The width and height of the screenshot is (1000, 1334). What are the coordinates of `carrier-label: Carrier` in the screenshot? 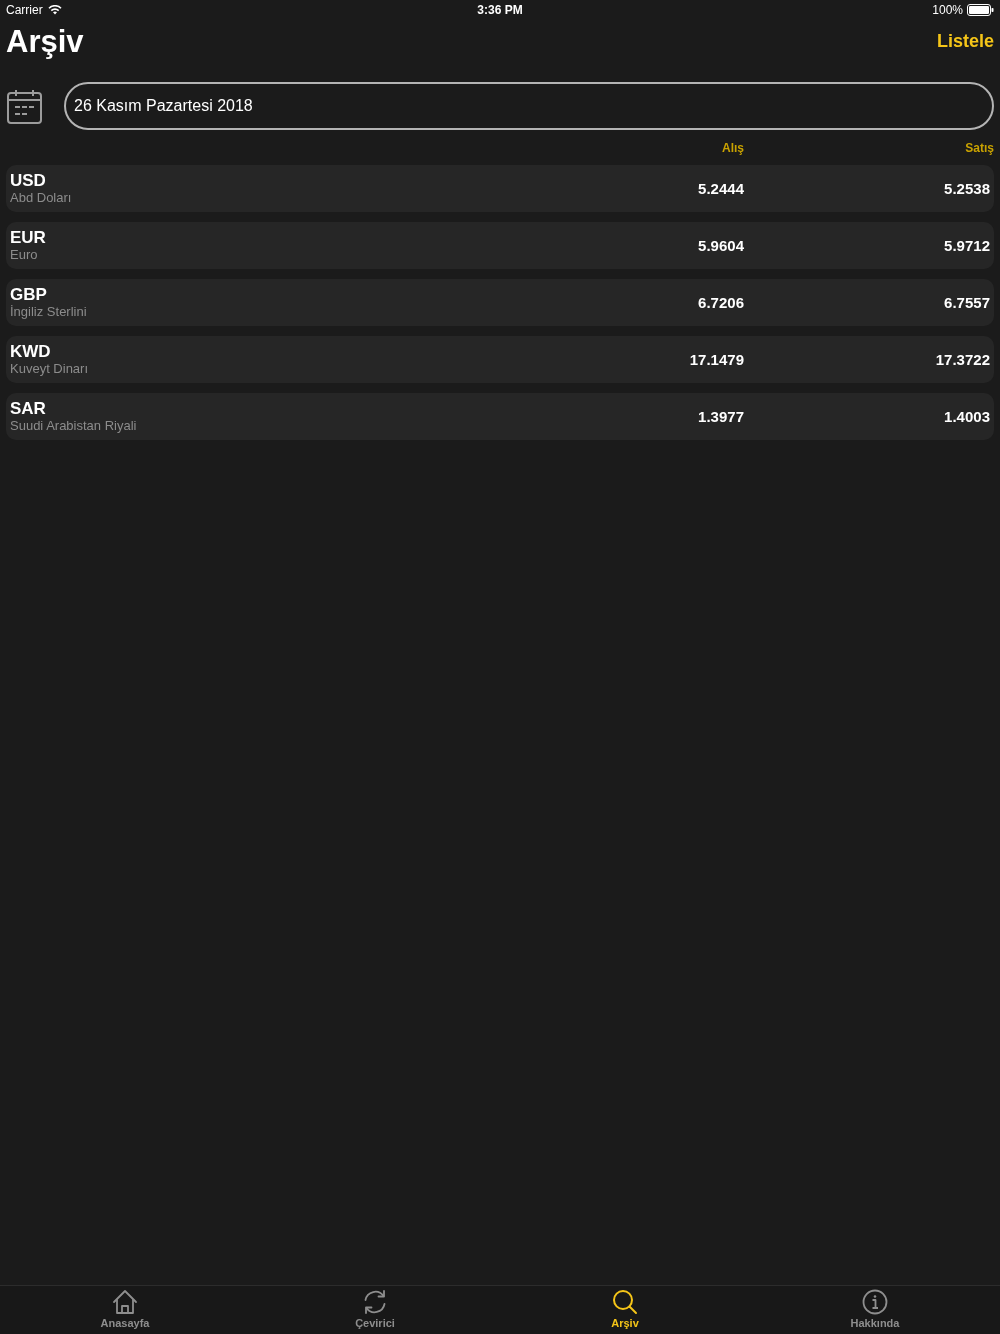 It's located at (24, 10).